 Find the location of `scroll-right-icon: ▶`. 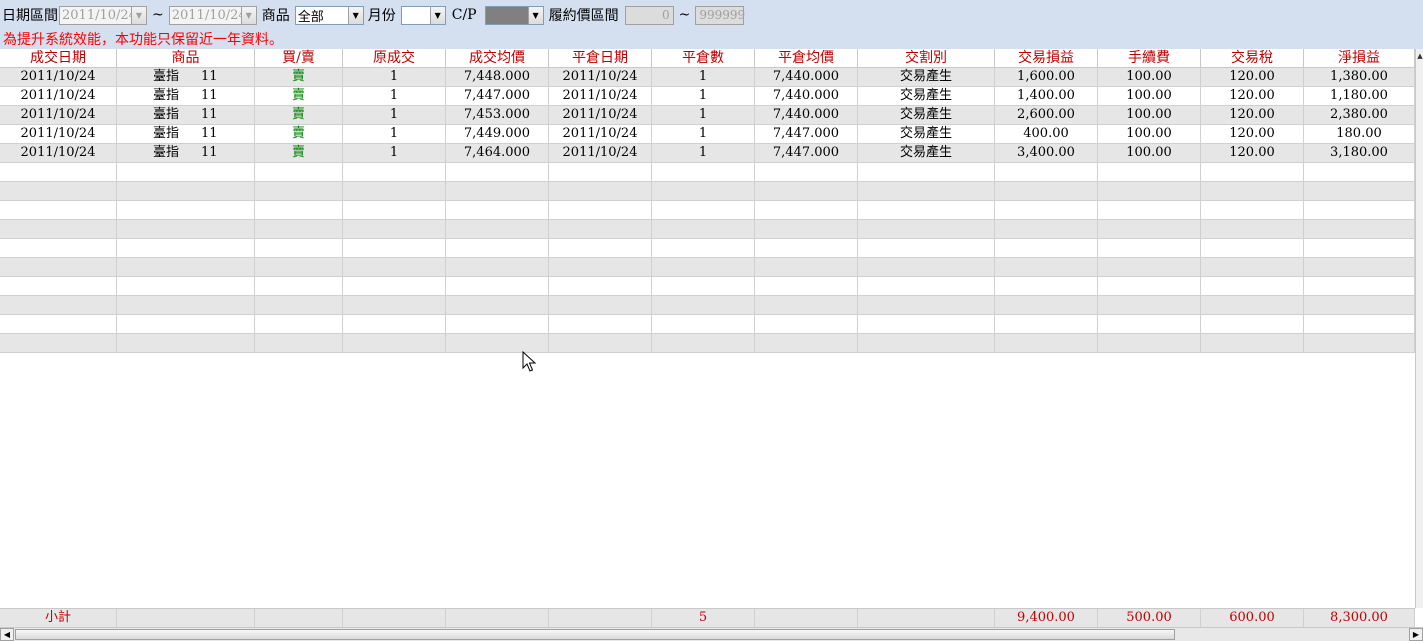

scroll-right-icon: ▶ is located at coordinates (1416, 634).